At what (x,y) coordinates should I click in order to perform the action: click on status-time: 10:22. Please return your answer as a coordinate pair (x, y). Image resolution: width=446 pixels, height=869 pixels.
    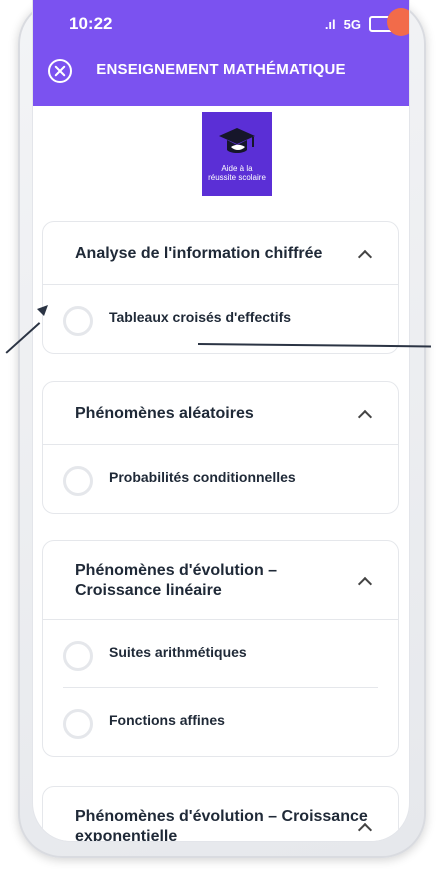
    Looking at the image, I should click on (91, 23).